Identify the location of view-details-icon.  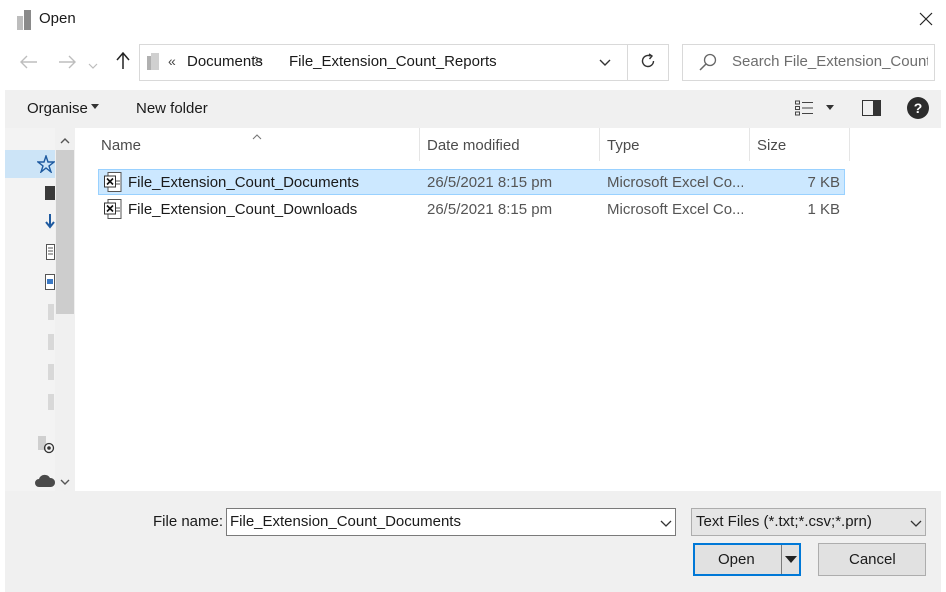
(804, 108).